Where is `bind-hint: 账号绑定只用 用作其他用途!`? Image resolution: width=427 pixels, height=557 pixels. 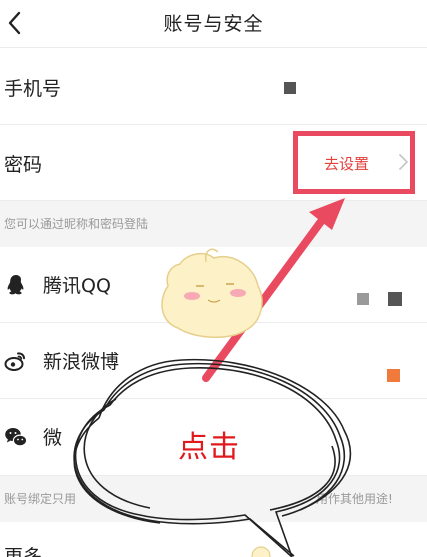
bind-hint: 账号绑定只用 用作其他用途! is located at coordinates (213, 499).